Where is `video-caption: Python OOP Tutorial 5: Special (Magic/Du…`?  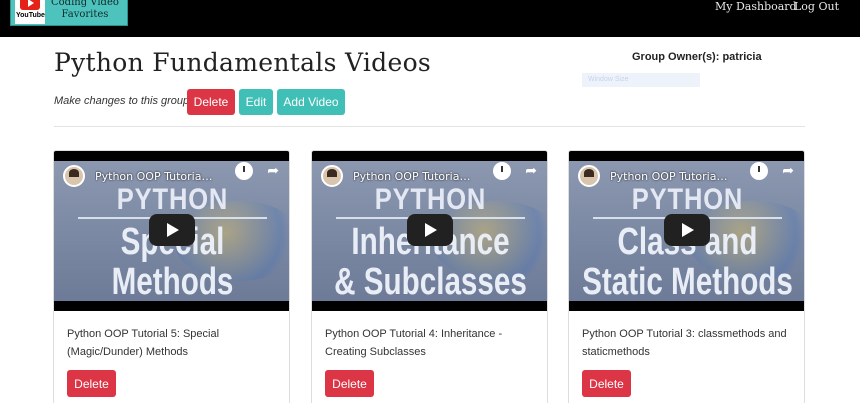 video-caption: Python OOP Tutorial 5: Special (Magic/Du… is located at coordinates (143, 343).